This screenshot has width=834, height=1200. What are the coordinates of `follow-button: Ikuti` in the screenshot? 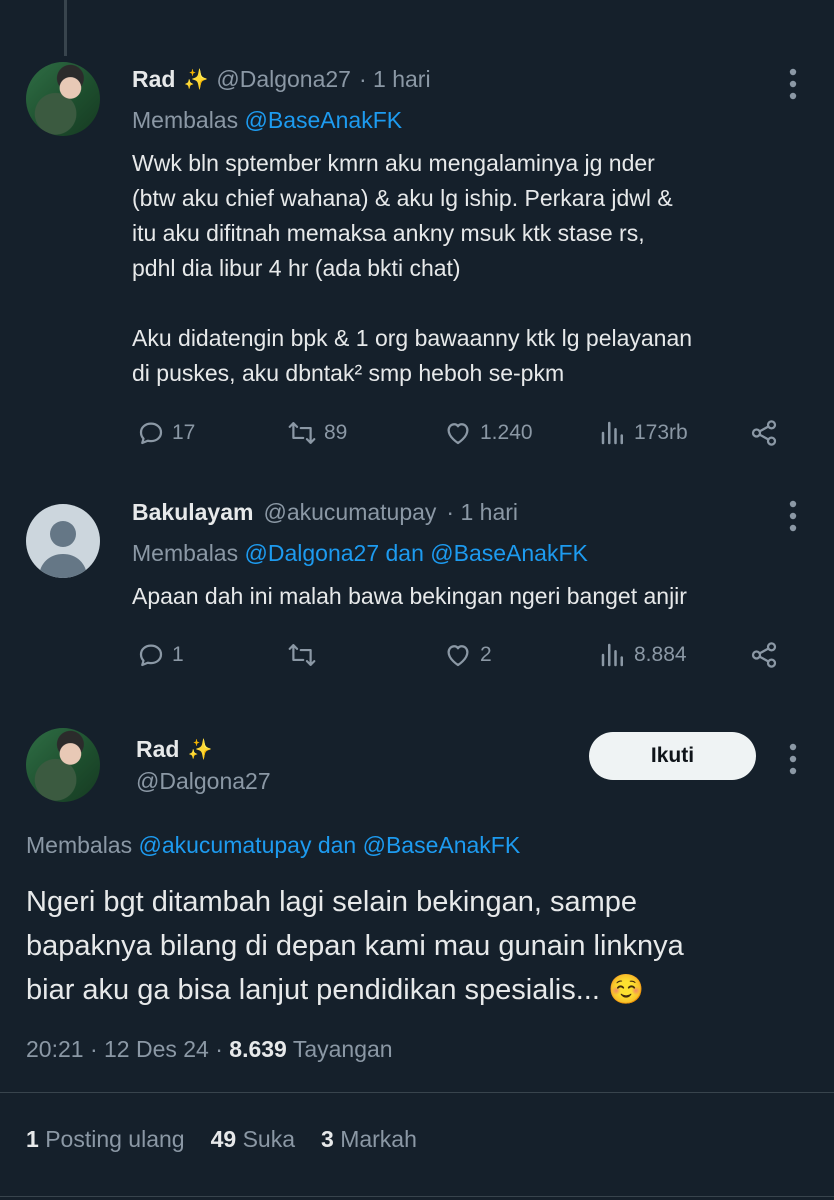 It's located at (672, 756).